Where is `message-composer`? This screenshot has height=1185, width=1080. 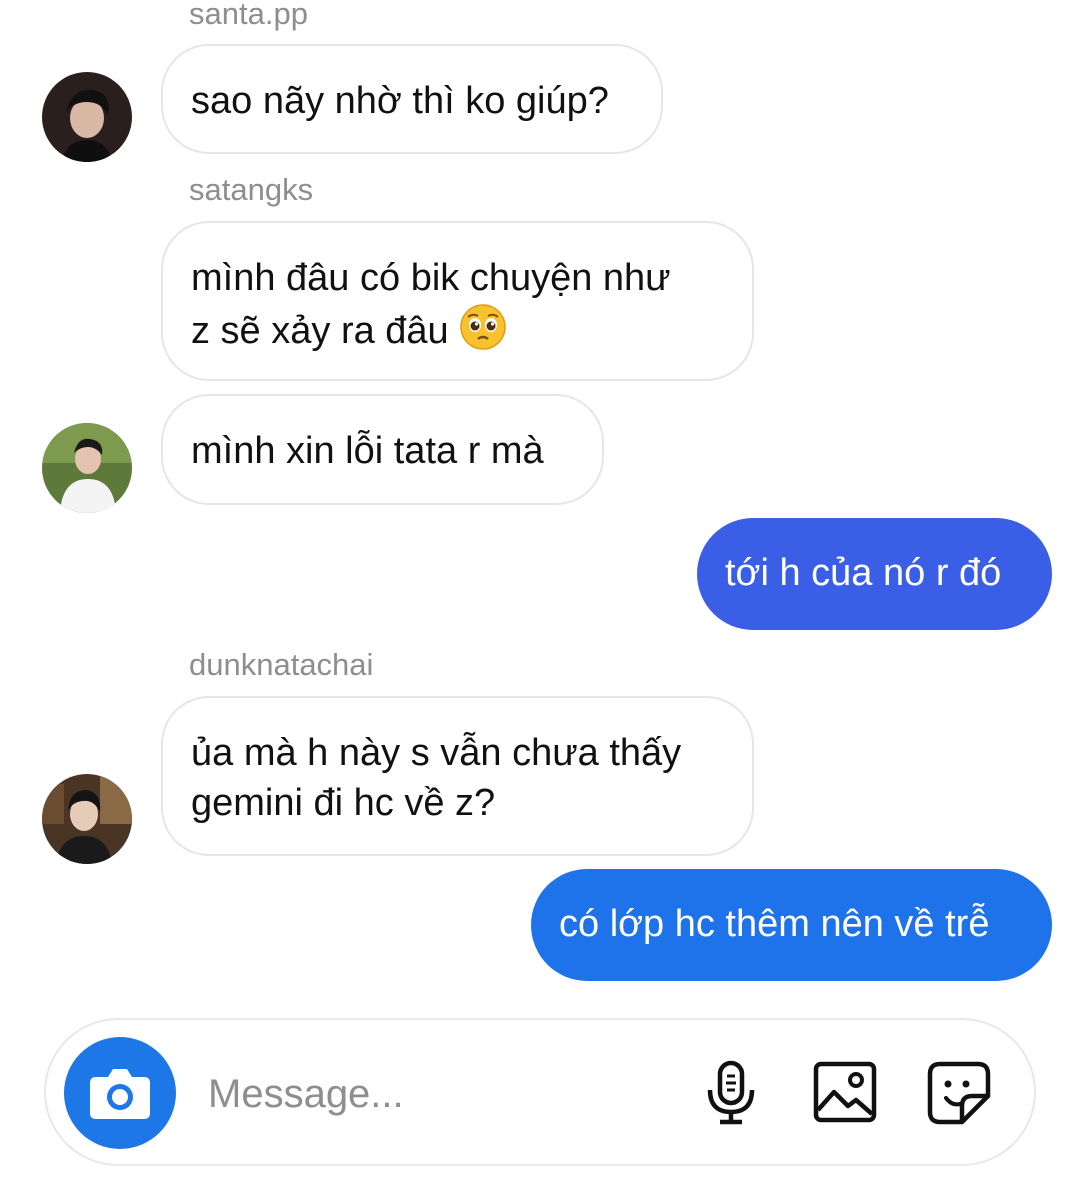
message-composer is located at coordinates (540, 1092).